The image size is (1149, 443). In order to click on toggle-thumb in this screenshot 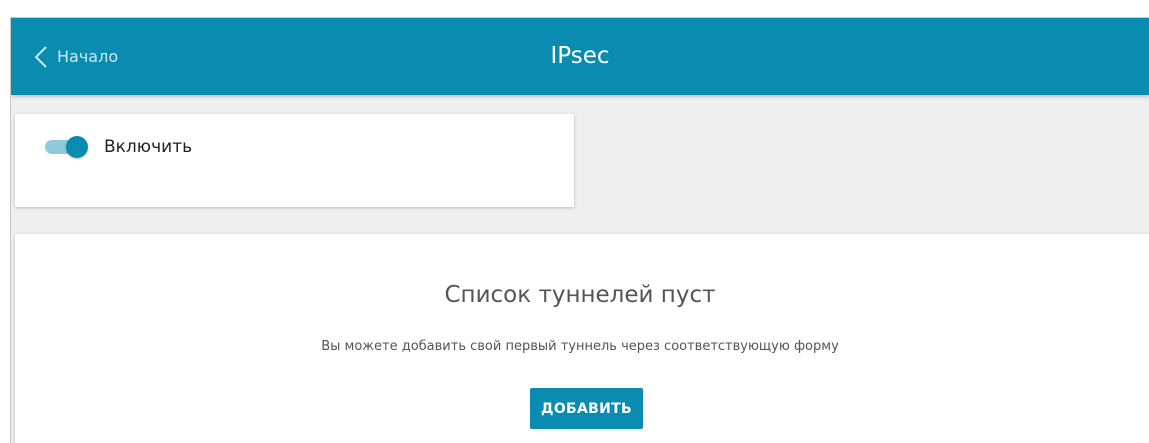, I will do `click(77, 147)`.